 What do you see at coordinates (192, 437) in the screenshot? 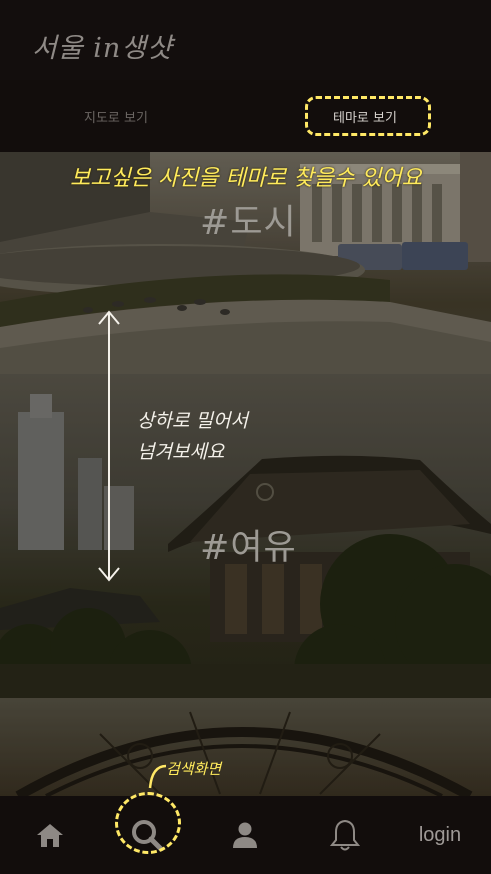
I see `swipe-help-annotation: 상하로 밀어서 넘겨보세요` at bounding box center [192, 437].